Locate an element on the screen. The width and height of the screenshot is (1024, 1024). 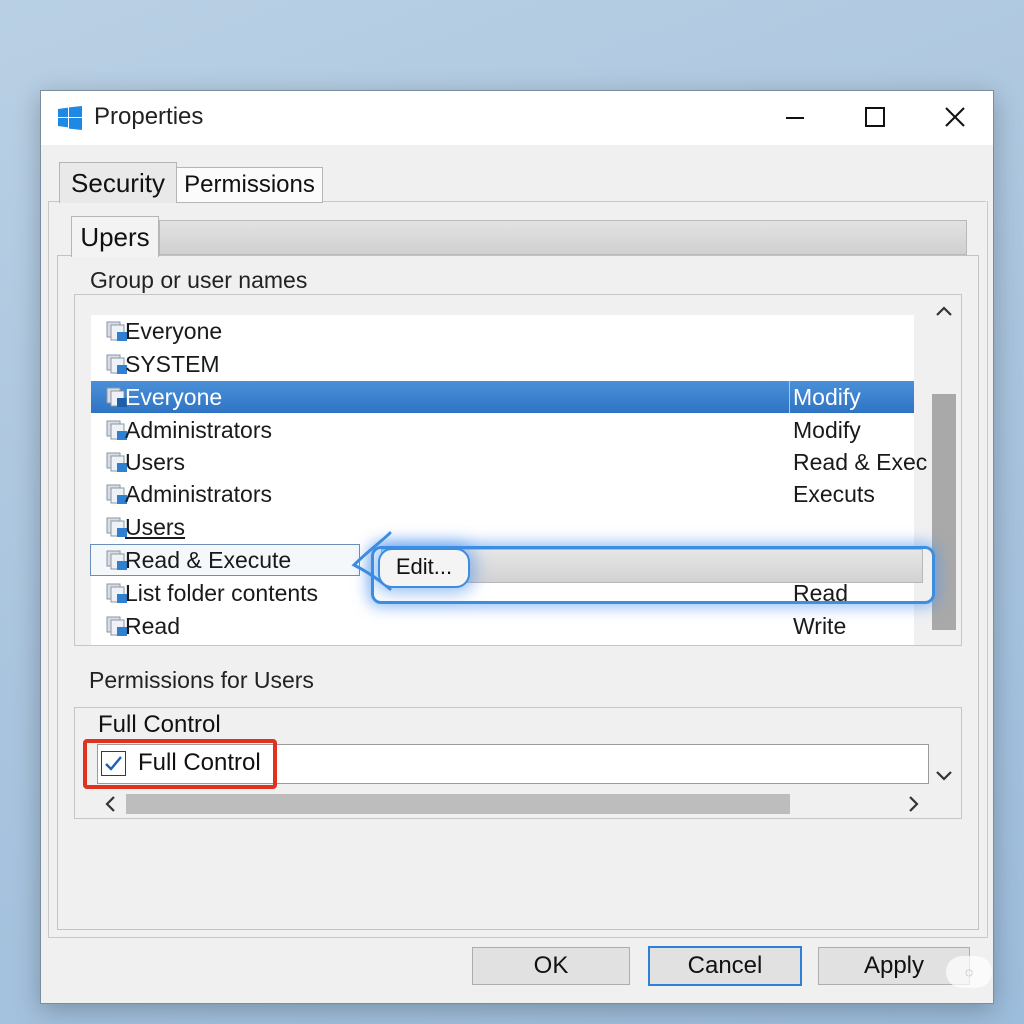
list-item: SYSTEM is located at coordinates (502, 364).